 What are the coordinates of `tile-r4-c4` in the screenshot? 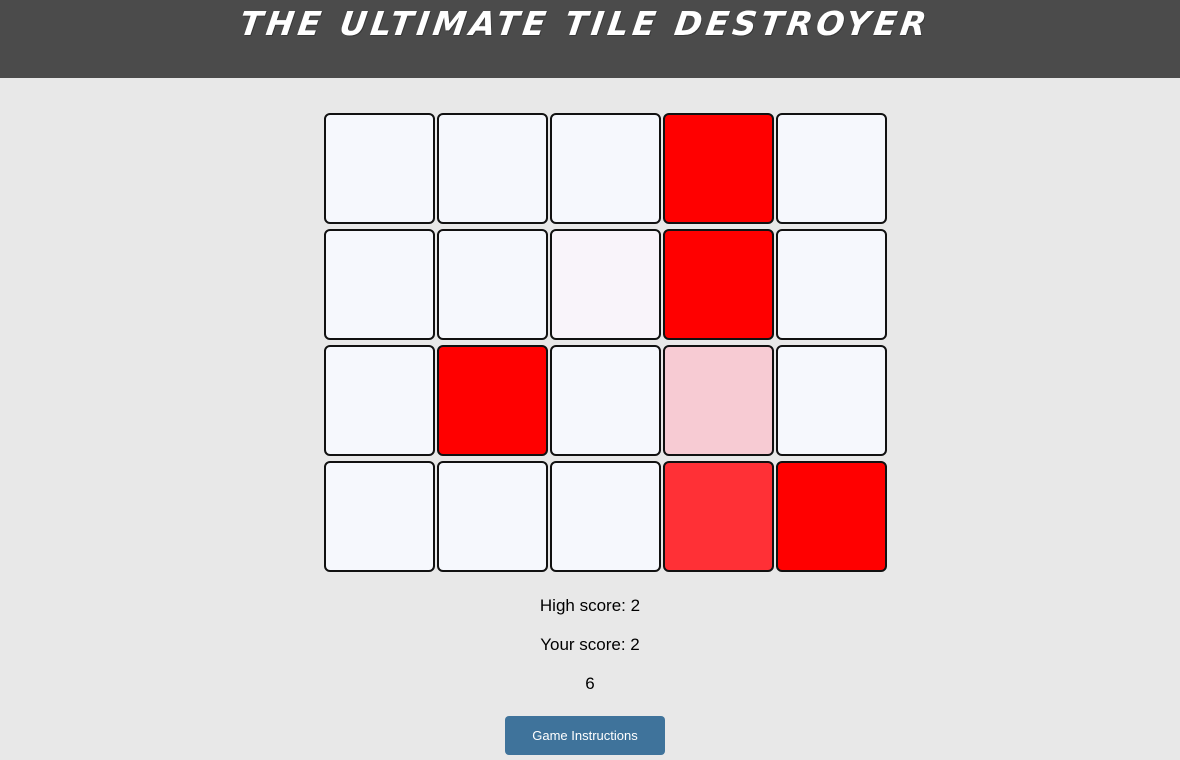 It's located at (718, 516).